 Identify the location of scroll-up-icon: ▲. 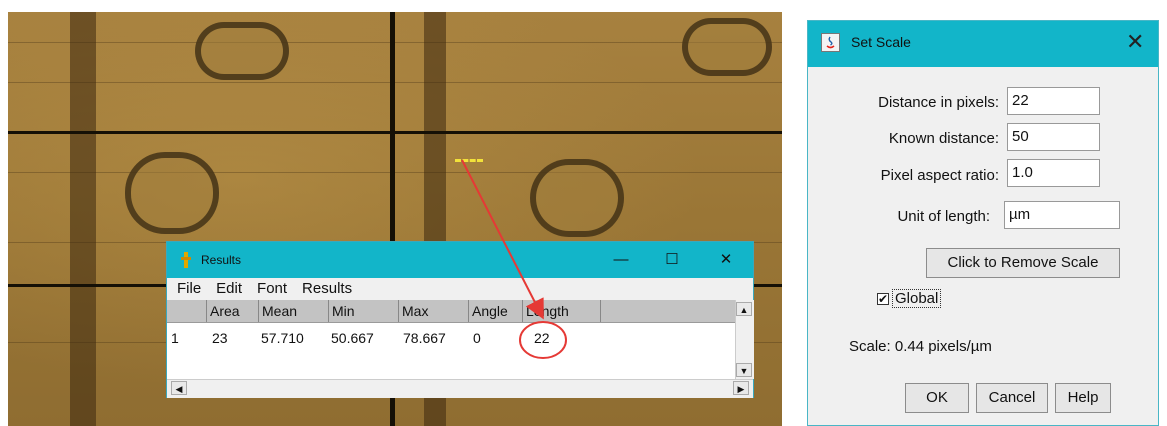
(744, 309).